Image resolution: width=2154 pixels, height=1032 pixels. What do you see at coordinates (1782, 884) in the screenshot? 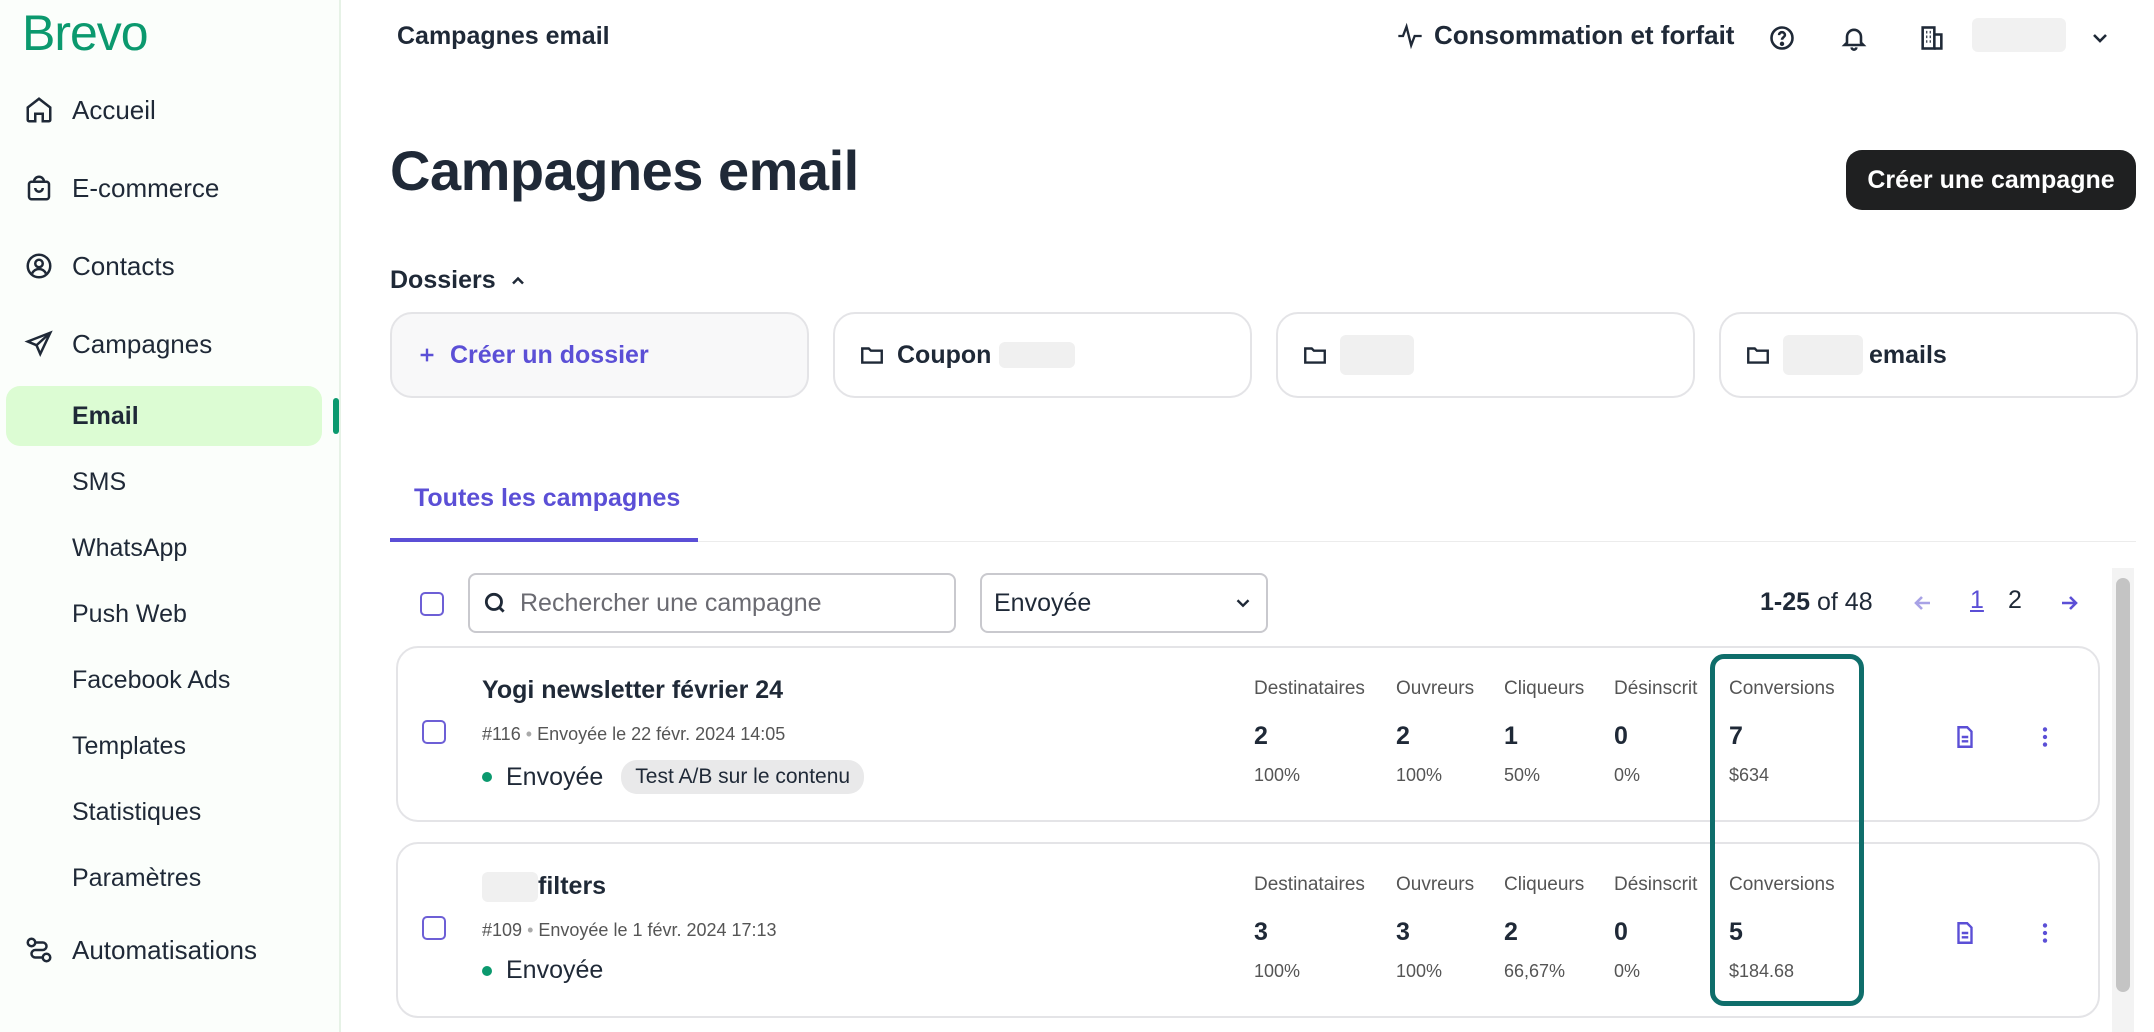
I see `stat-label: Conversions` at bounding box center [1782, 884].